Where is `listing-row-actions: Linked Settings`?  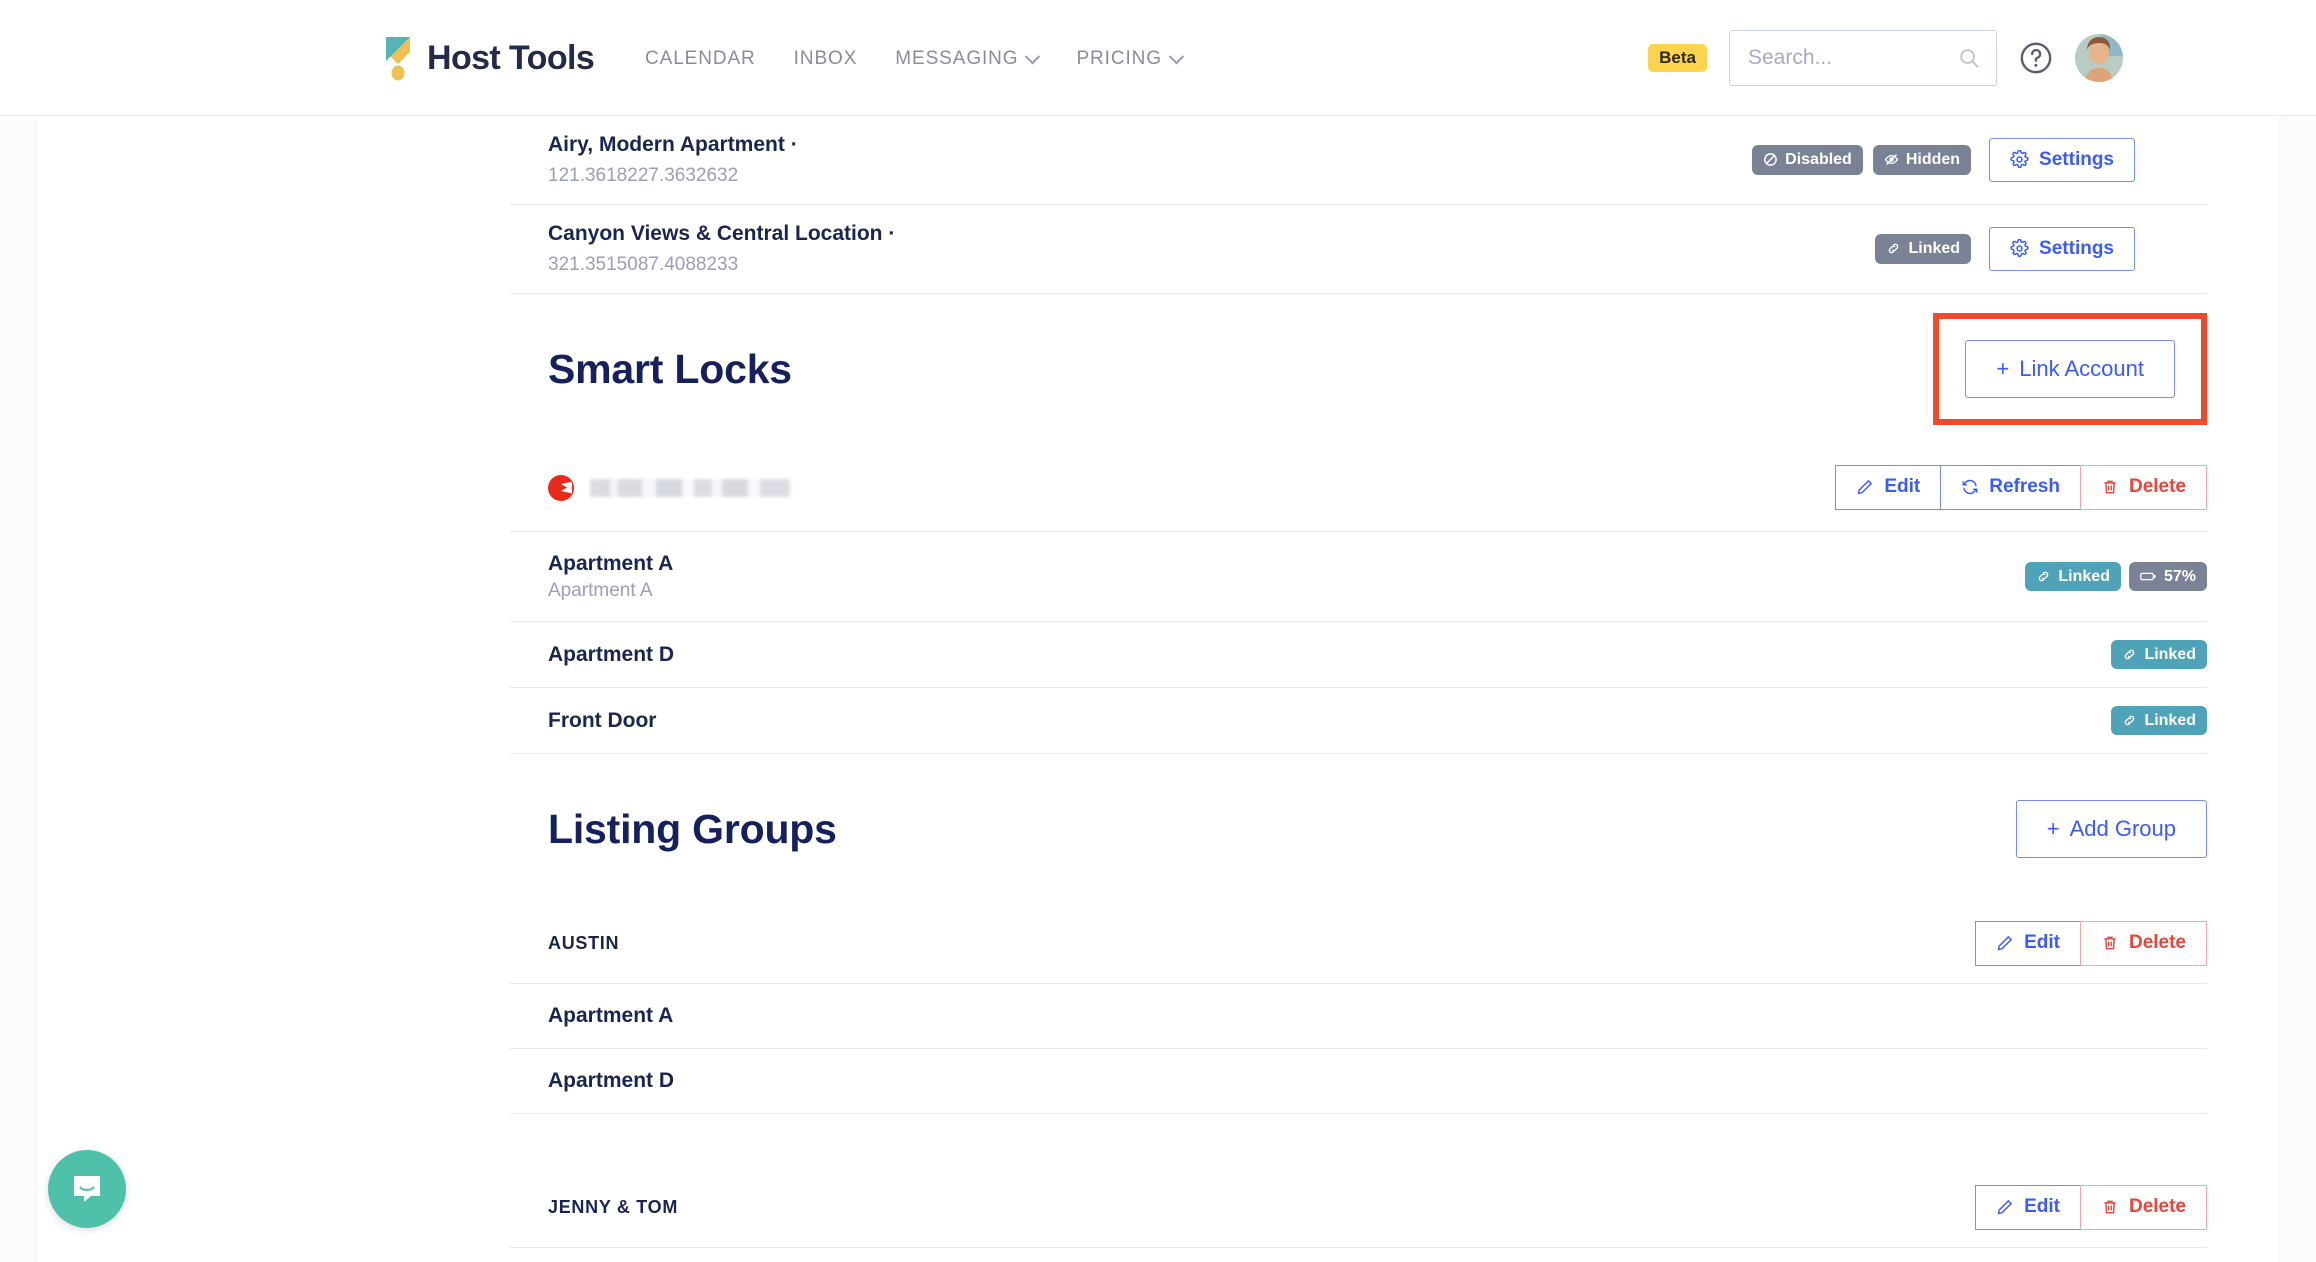 listing-row-actions: Linked Settings is located at coordinates (2005, 249).